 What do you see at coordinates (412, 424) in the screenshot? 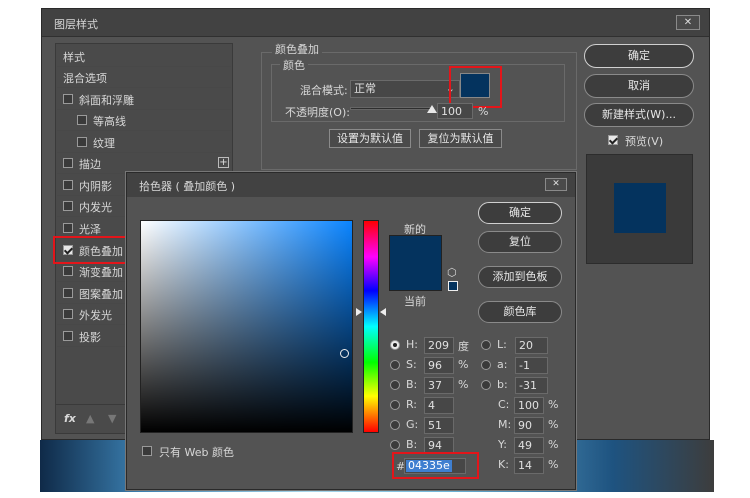
I see `color-channel-label: G:` at bounding box center [412, 424].